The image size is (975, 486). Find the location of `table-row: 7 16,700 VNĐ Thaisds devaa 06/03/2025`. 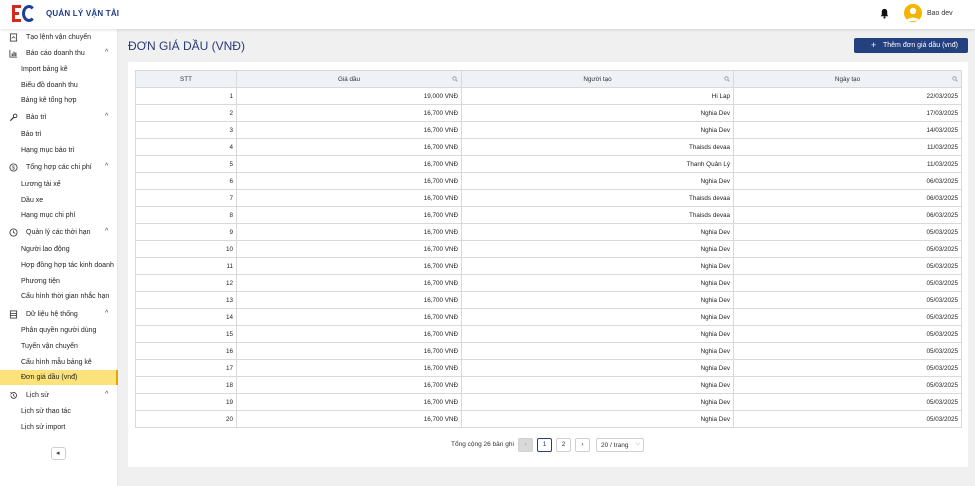

table-row: 7 16,700 VNĐ Thaisds devaa 06/03/2025 is located at coordinates (548, 198).